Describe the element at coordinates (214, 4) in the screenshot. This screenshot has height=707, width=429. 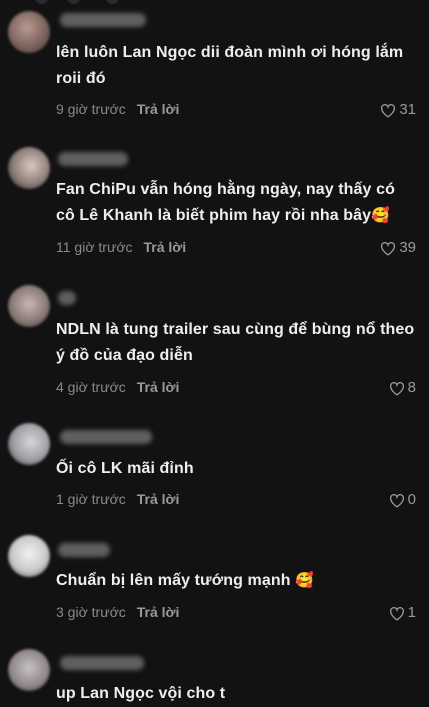
I see `previous-row-fragment` at that location.